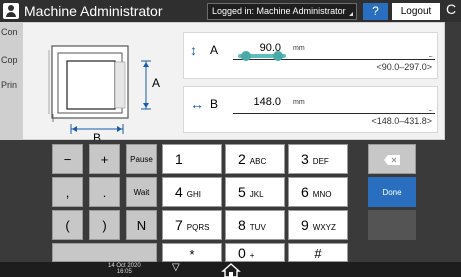 This screenshot has height=277, width=461. What do you see at coordinates (192, 252) in the screenshot?
I see `star-key: *` at bounding box center [192, 252].